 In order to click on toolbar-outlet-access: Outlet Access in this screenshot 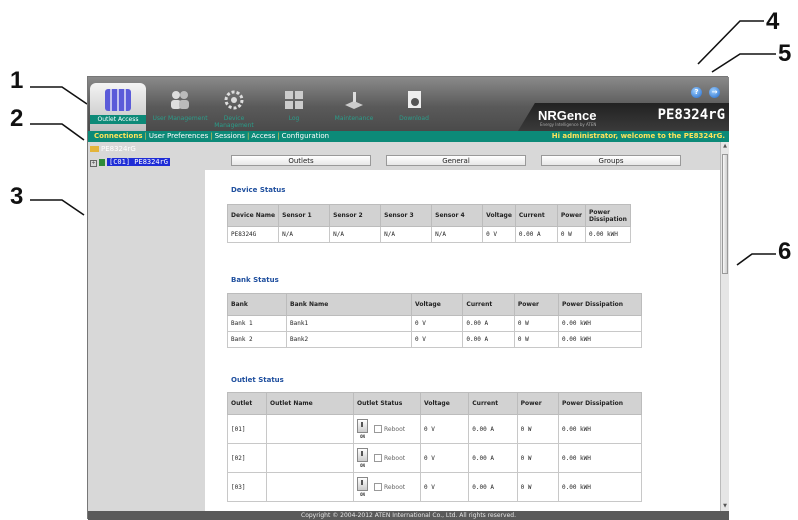, I will do `click(118, 107)`.